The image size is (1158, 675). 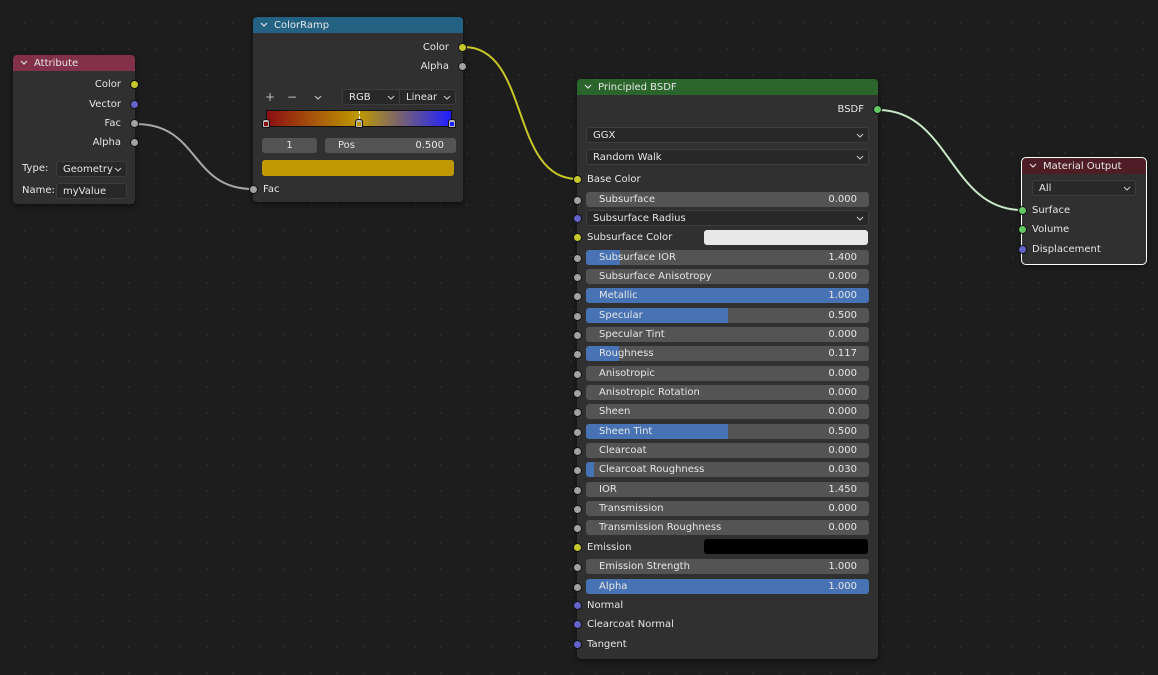 I want to click on socket-subsurface-anisotropy-input, so click(x=577, y=277).